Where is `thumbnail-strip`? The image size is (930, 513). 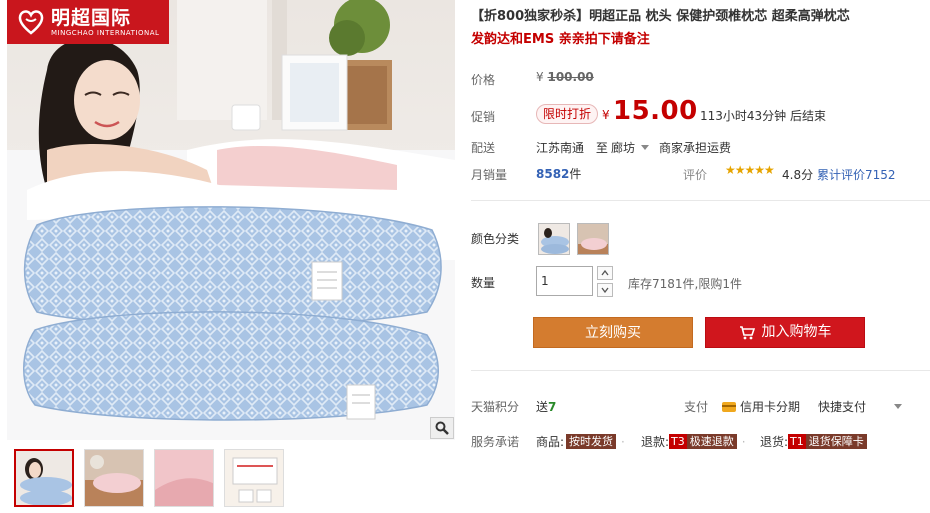
thumbnail-strip is located at coordinates (149, 479).